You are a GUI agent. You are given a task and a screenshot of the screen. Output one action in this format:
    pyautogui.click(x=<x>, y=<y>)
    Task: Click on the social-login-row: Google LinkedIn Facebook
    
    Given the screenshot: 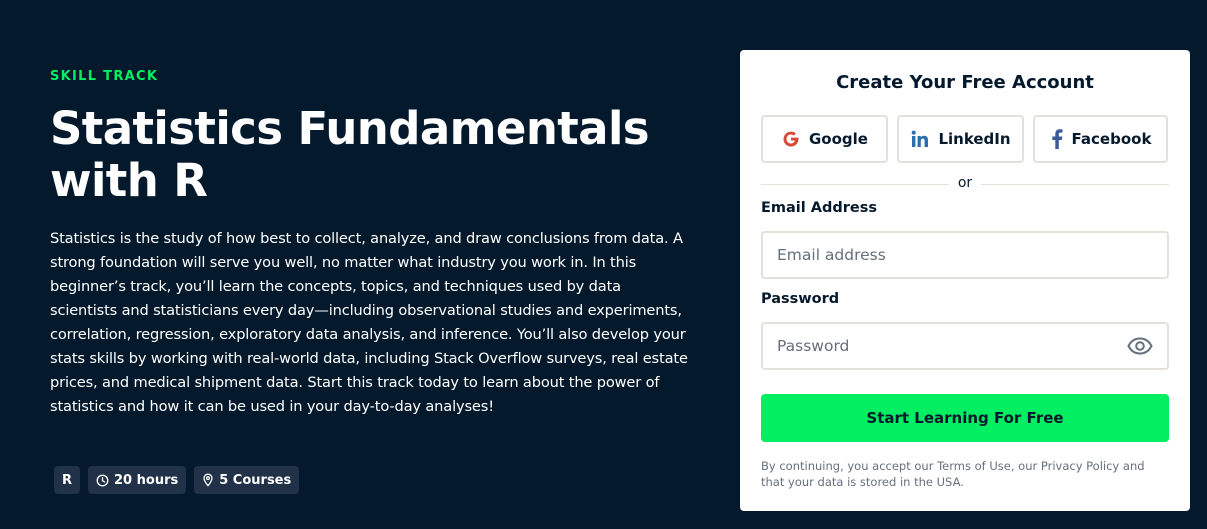 What is the action you would take?
    pyautogui.click(x=964, y=139)
    